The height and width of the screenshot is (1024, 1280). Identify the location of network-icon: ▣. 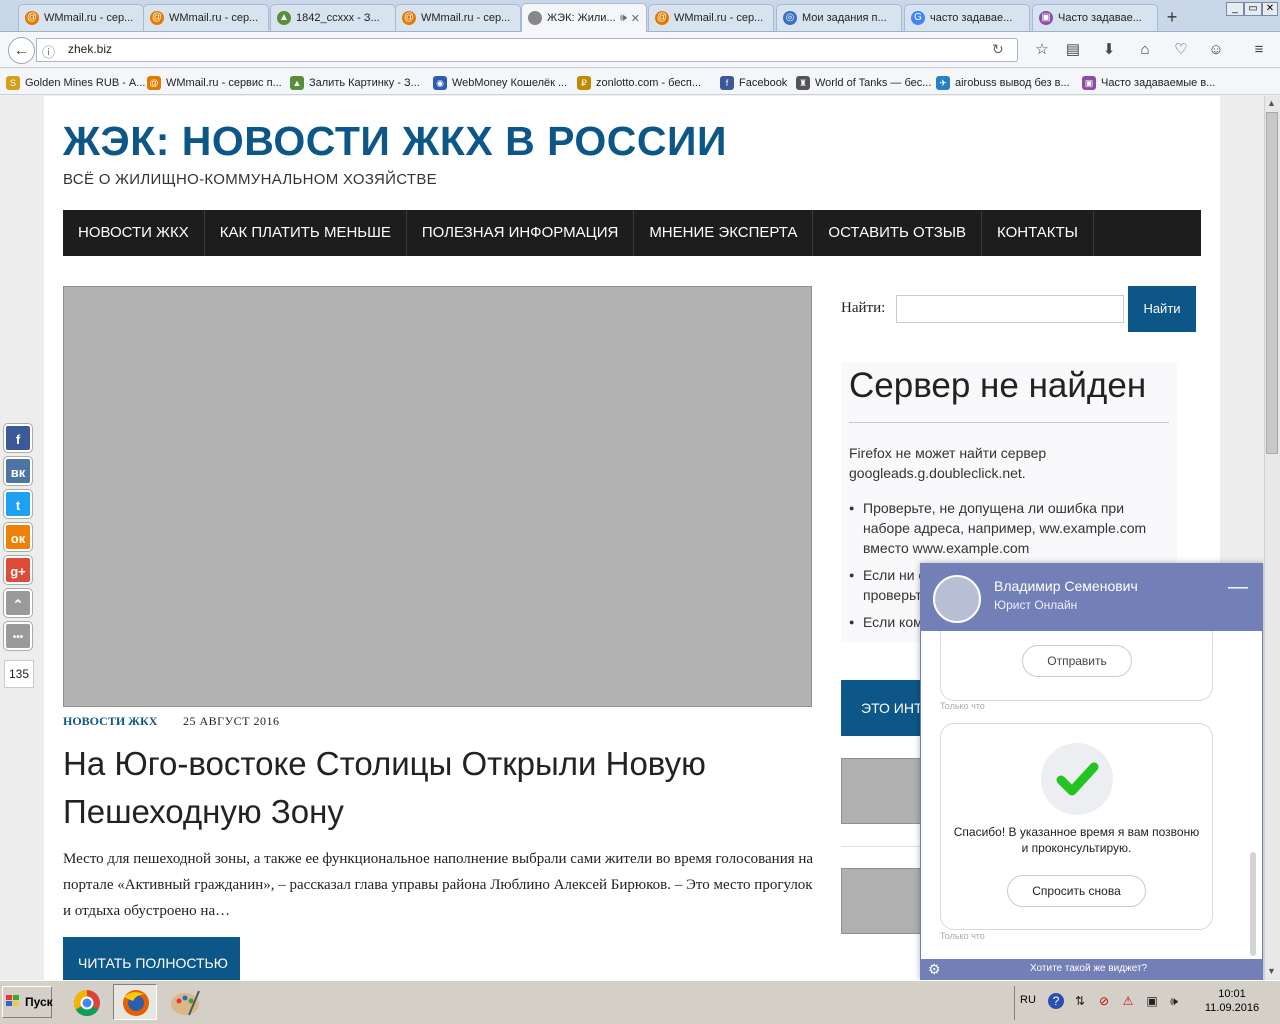
(1152, 1001).